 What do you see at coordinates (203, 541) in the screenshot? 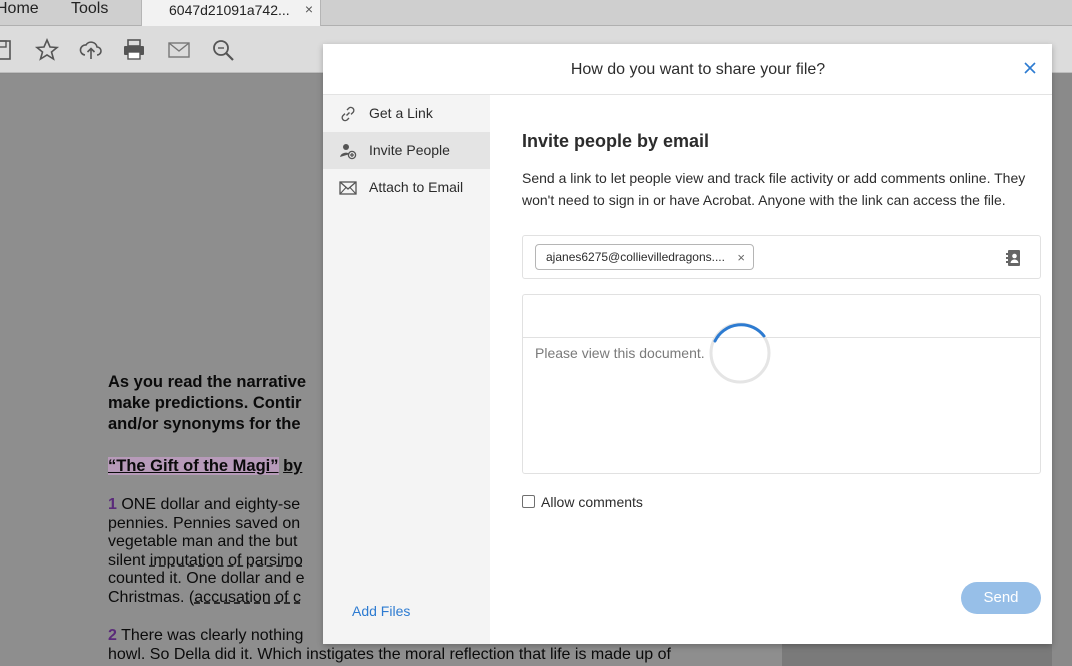
I see `paragraph-1-line-3: vegetable man and the but` at bounding box center [203, 541].